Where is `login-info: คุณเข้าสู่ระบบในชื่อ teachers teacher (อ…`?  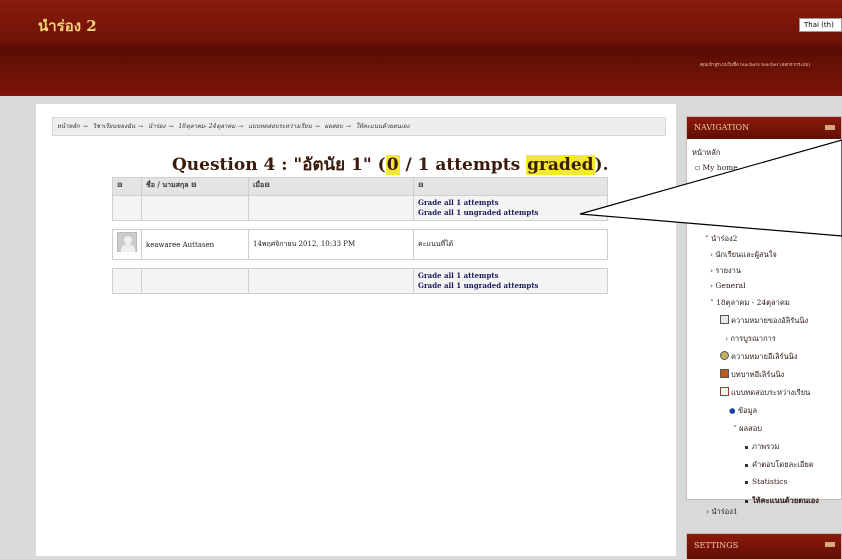 login-info: คุณเข้าสู่ระบบในชื่อ teachers teacher (อ… is located at coordinates (755, 64).